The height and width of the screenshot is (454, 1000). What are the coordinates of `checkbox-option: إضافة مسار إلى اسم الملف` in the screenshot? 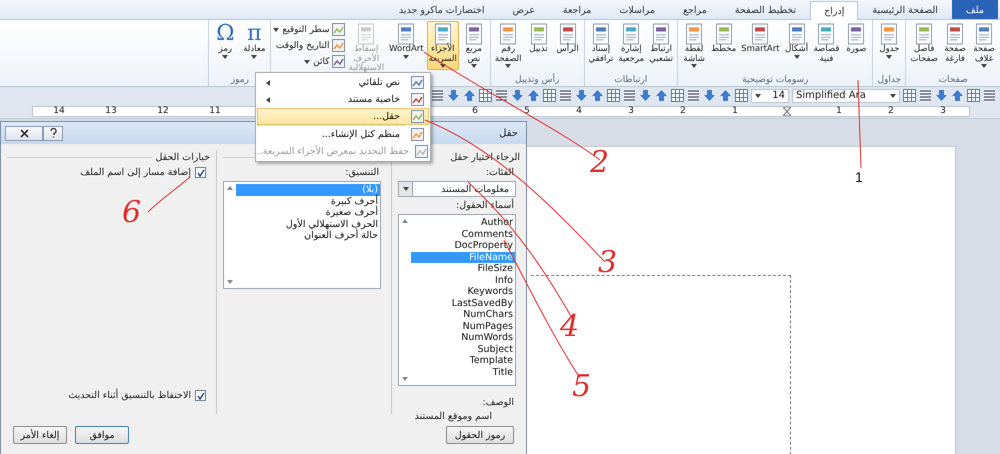 It's located at (108, 172).